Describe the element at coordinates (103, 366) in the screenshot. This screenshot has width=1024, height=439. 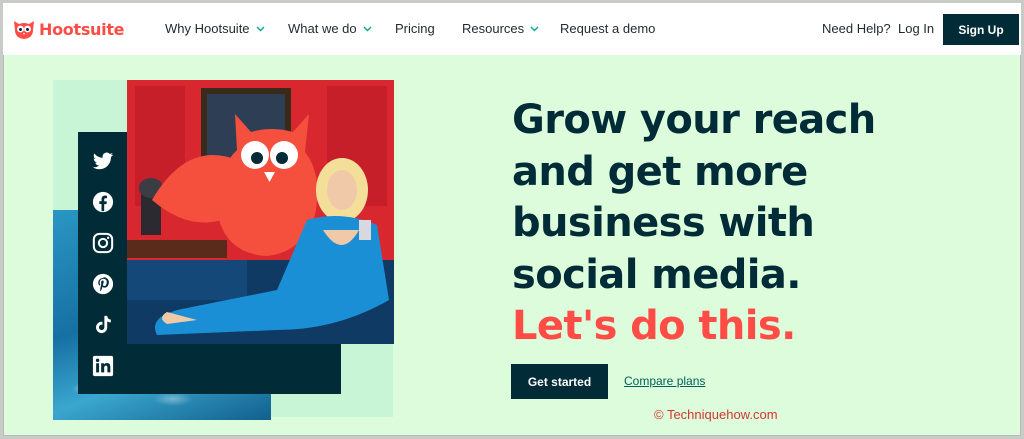
I see `linkedin-icon` at that location.